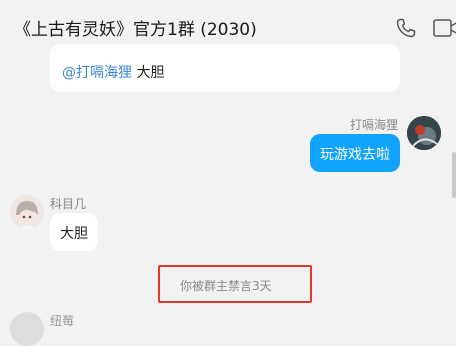 The width and height of the screenshot is (456, 346). I want to click on system-notice-text: 你被群主禁言3天, so click(226, 286).